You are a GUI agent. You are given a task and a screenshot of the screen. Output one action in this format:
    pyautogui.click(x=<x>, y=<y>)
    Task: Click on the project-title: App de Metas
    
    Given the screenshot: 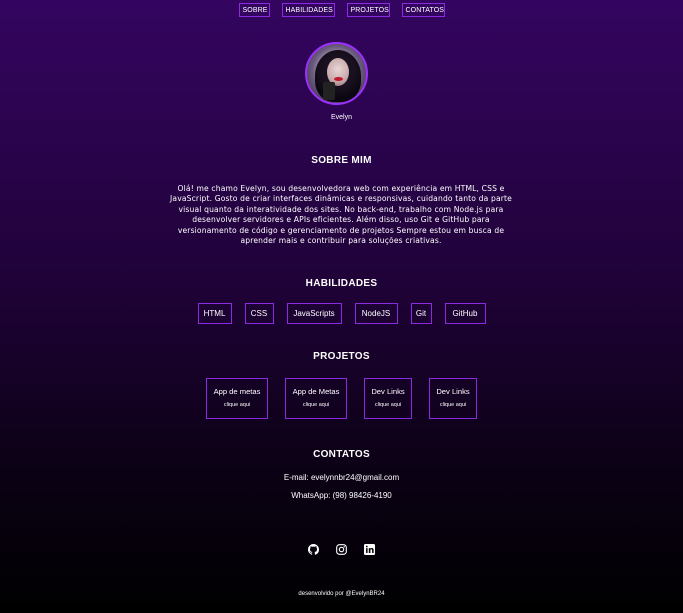 What is the action you would take?
    pyautogui.click(x=316, y=391)
    